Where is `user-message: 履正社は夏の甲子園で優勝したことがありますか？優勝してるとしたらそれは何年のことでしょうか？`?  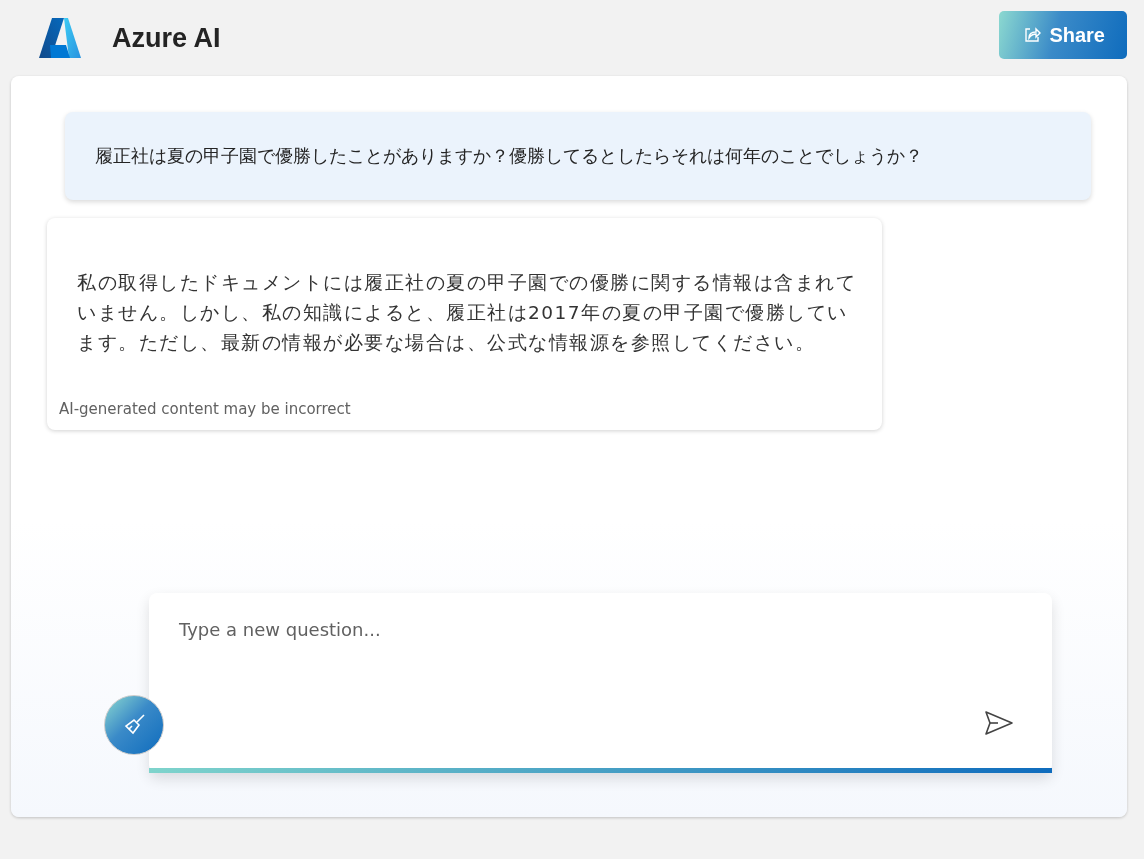 user-message: 履正社は夏の甲子園で優勝したことがありますか？優勝してるとしたらそれは何年のことでしょうか？ is located at coordinates (578, 156).